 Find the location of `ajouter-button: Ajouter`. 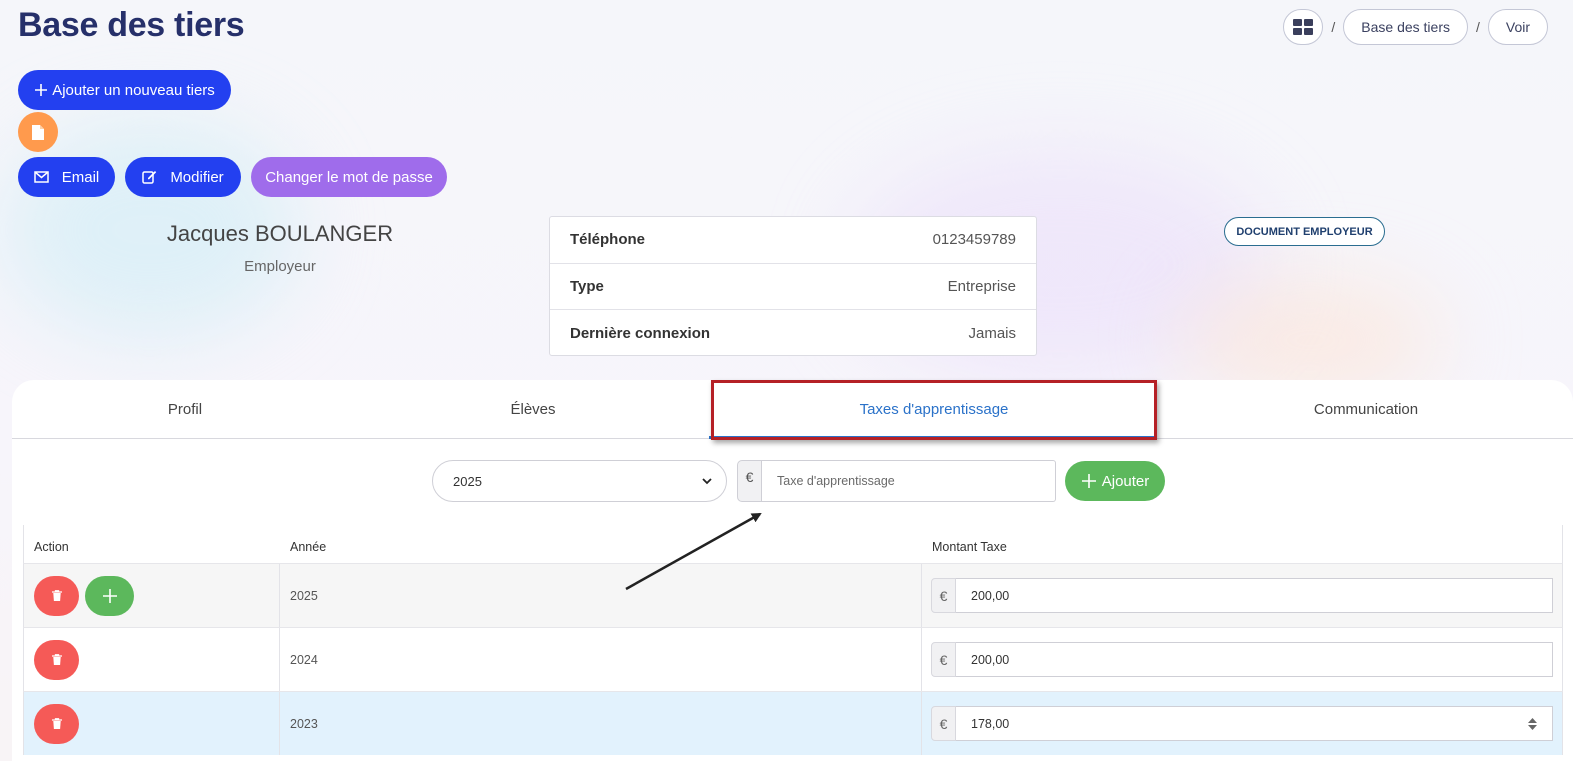

ajouter-button: Ajouter is located at coordinates (1115, 481).